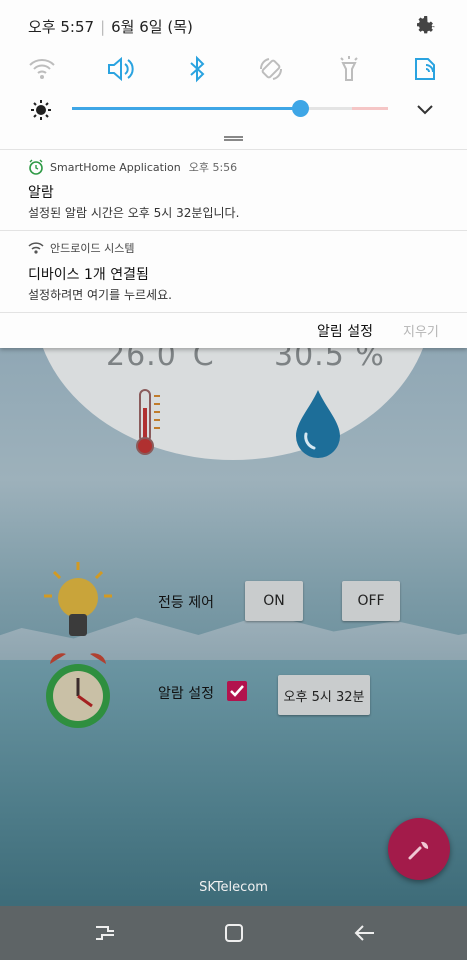 This screenshot has height=960, width=467. Describe the element at coordinates (197, 69) in the screenshot. I see `bluetooth-icon` at that location.